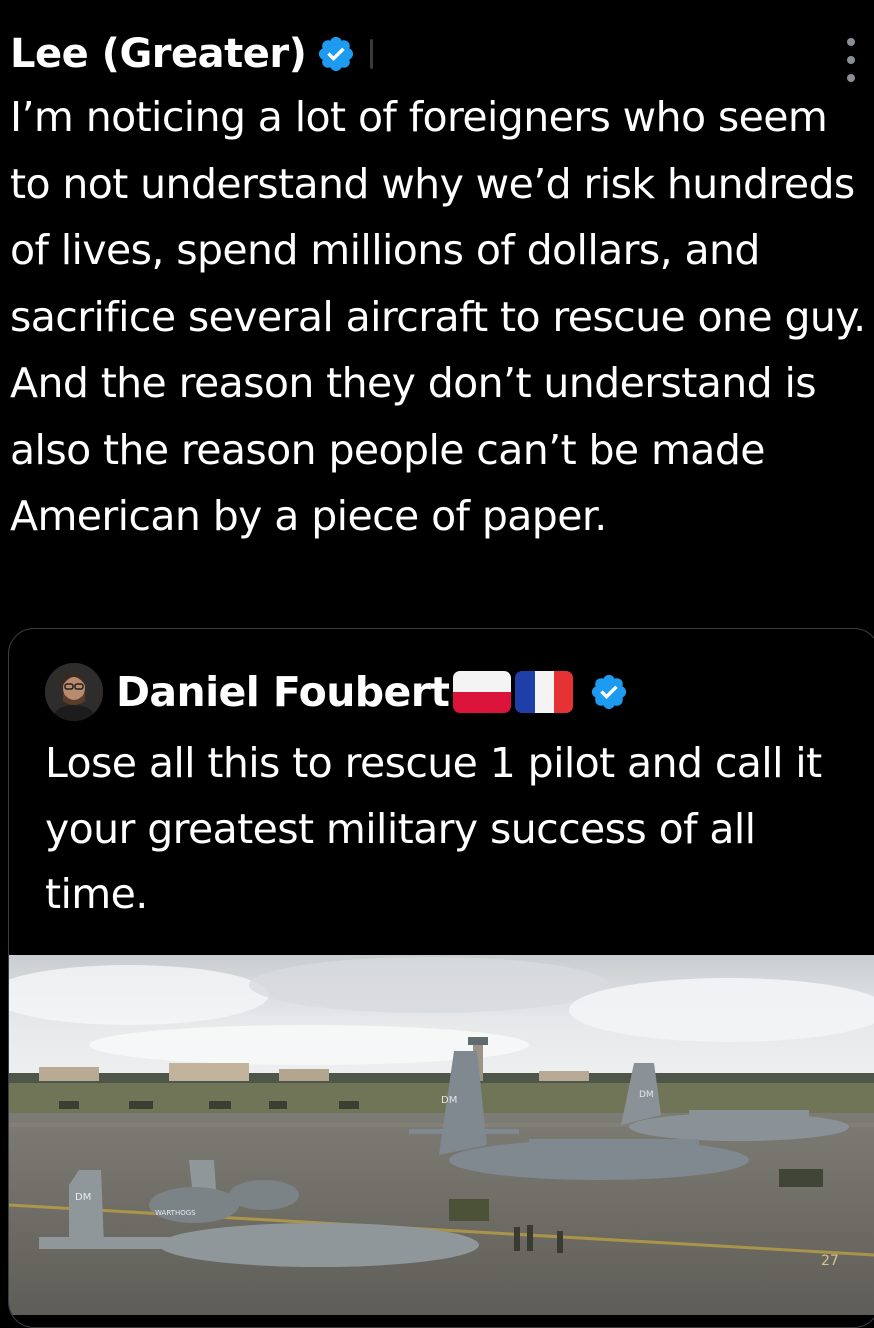 This screenshot has height=1328, width=874. Describe the element at coordinates (175, 1213) in the screenshot. I see `svg-text: WARTHOGS` at that location.